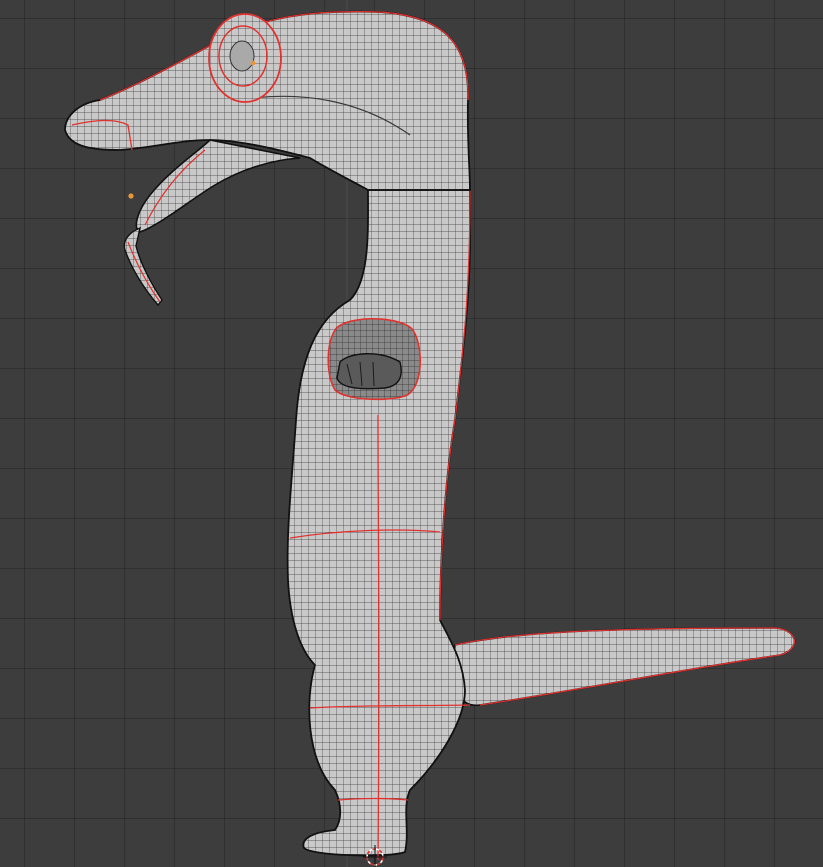 Image resolution: width=823 pixels, height=867 pixels. What do you see at coordinates (212, 223) in the screenshot?
I see `jaw-mesh` at bounding box center [212, 223].